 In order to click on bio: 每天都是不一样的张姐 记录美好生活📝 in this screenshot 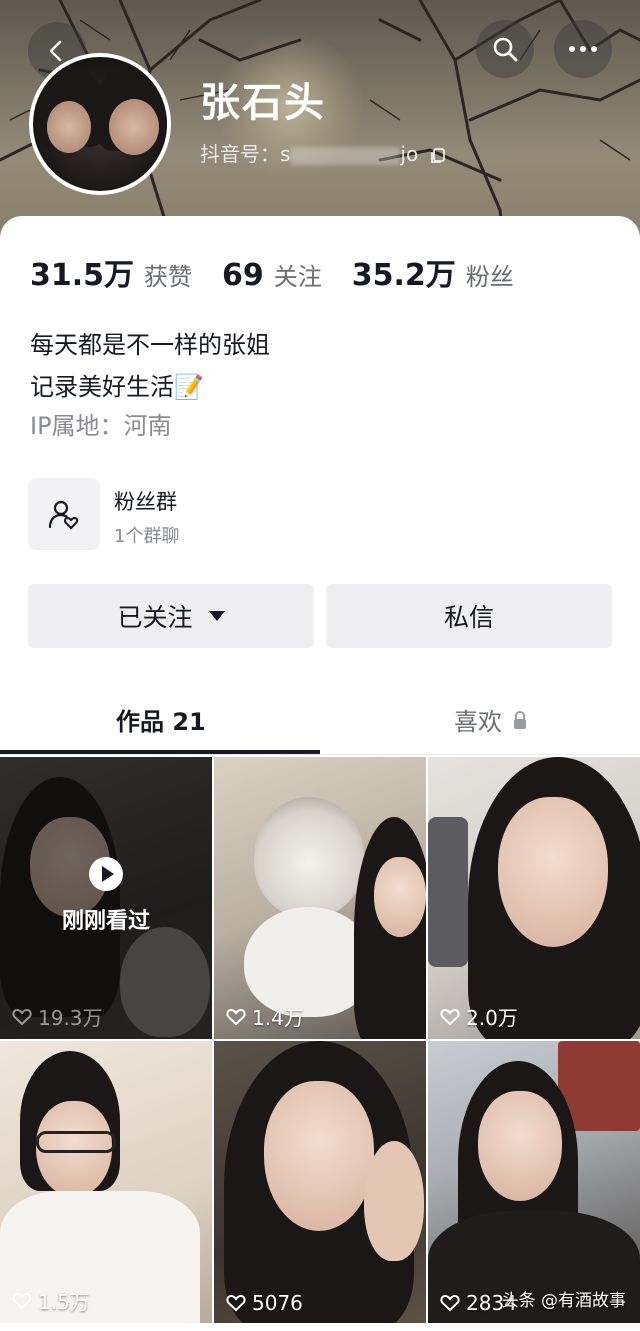, I will do `click(150, 366)`.